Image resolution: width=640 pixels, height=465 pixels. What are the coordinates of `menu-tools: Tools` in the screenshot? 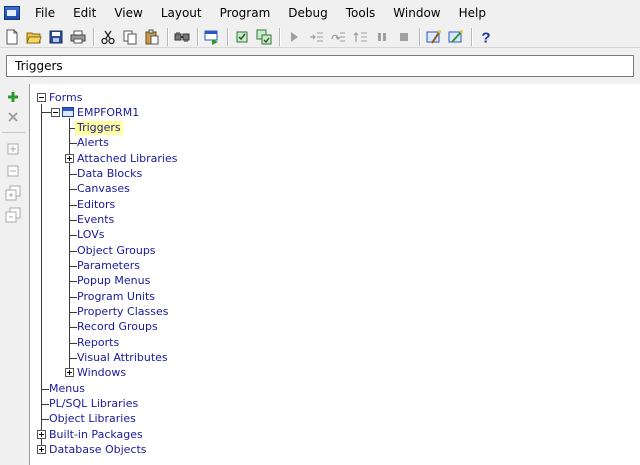 It's located at (361, 13).